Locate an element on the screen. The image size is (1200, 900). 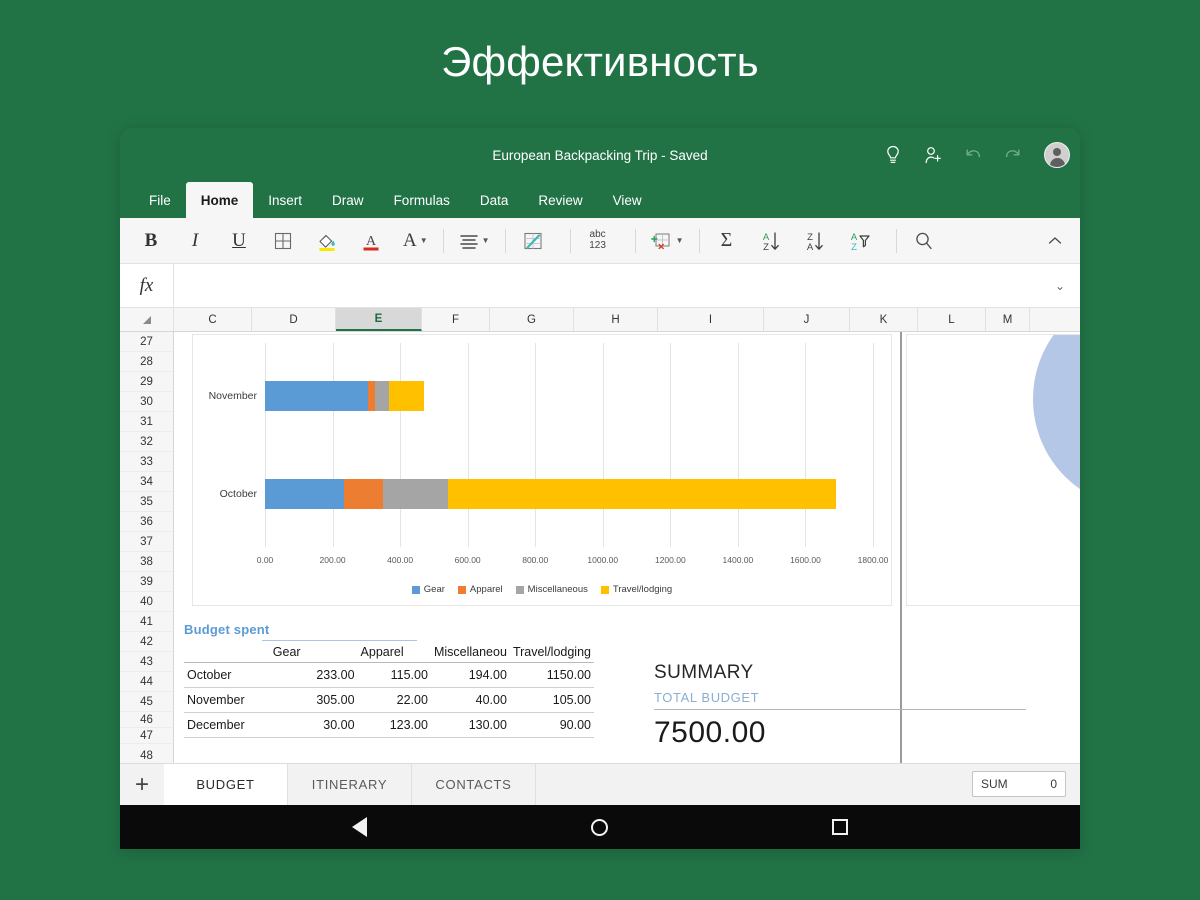
row-header-46: 46 is located at coordinates (146, 720).